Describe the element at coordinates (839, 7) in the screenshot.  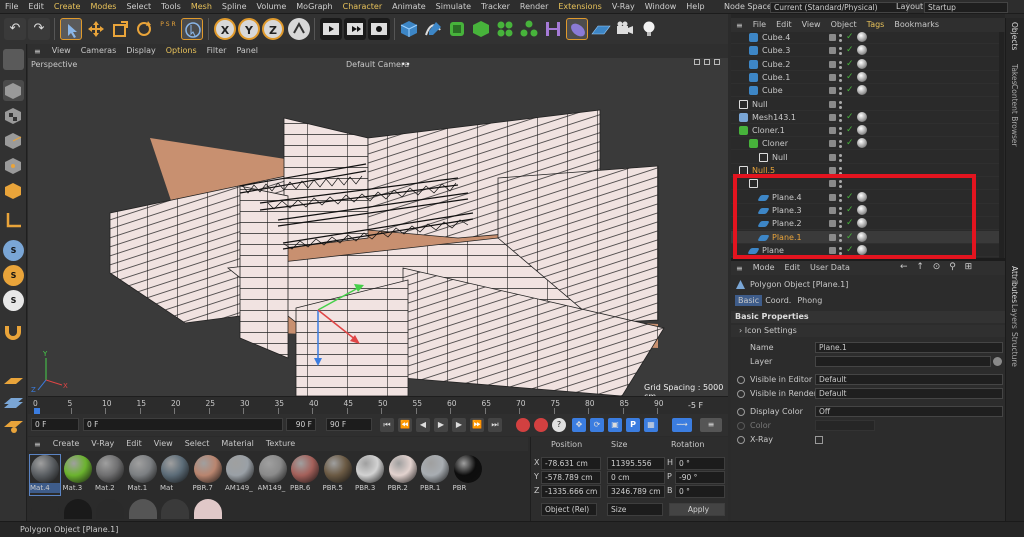
I see `node-space-select: Current (Standard/Physical)` at that location.